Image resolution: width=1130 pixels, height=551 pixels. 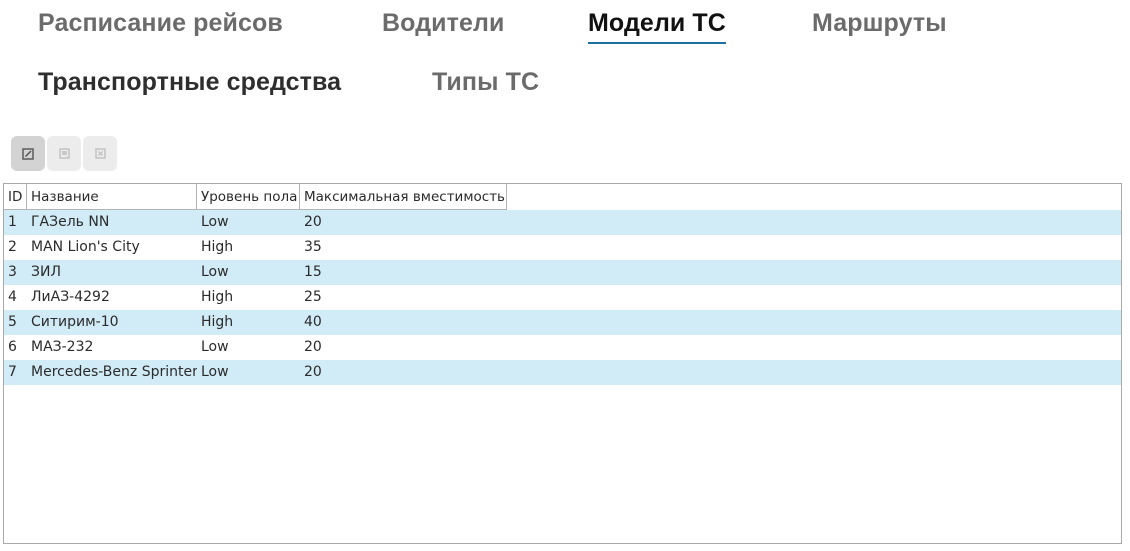 I want to click on tab-routes: Маршруты, so click(x=879, y=23).